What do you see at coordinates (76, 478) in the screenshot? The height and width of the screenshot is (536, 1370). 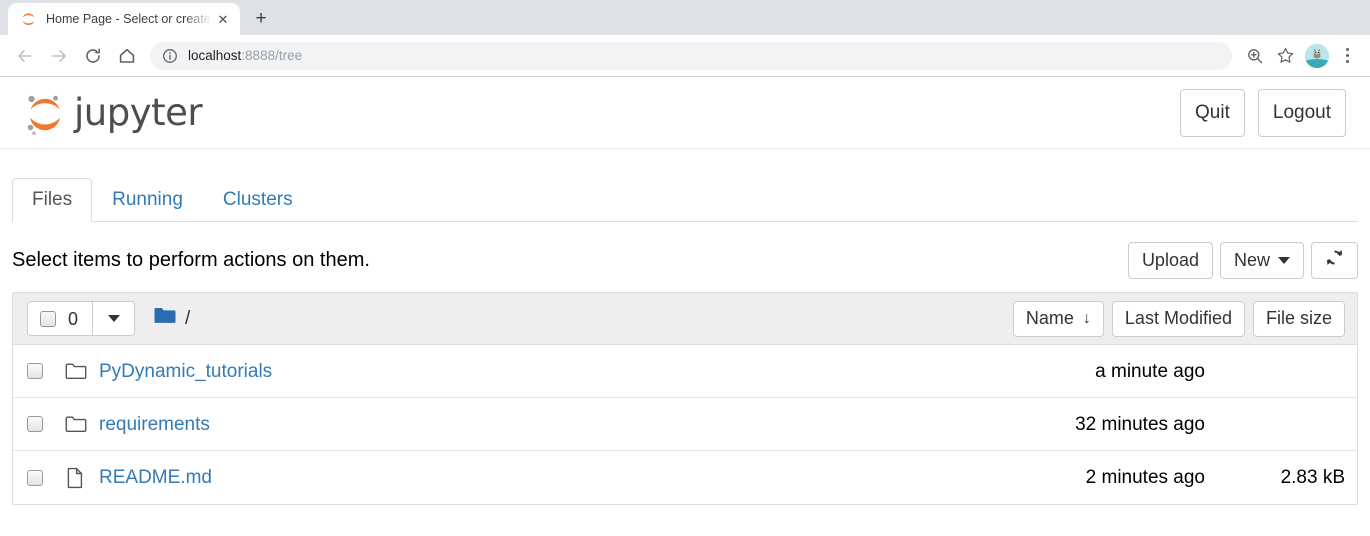 I see `file-icon` at bounding box center [76, 478].